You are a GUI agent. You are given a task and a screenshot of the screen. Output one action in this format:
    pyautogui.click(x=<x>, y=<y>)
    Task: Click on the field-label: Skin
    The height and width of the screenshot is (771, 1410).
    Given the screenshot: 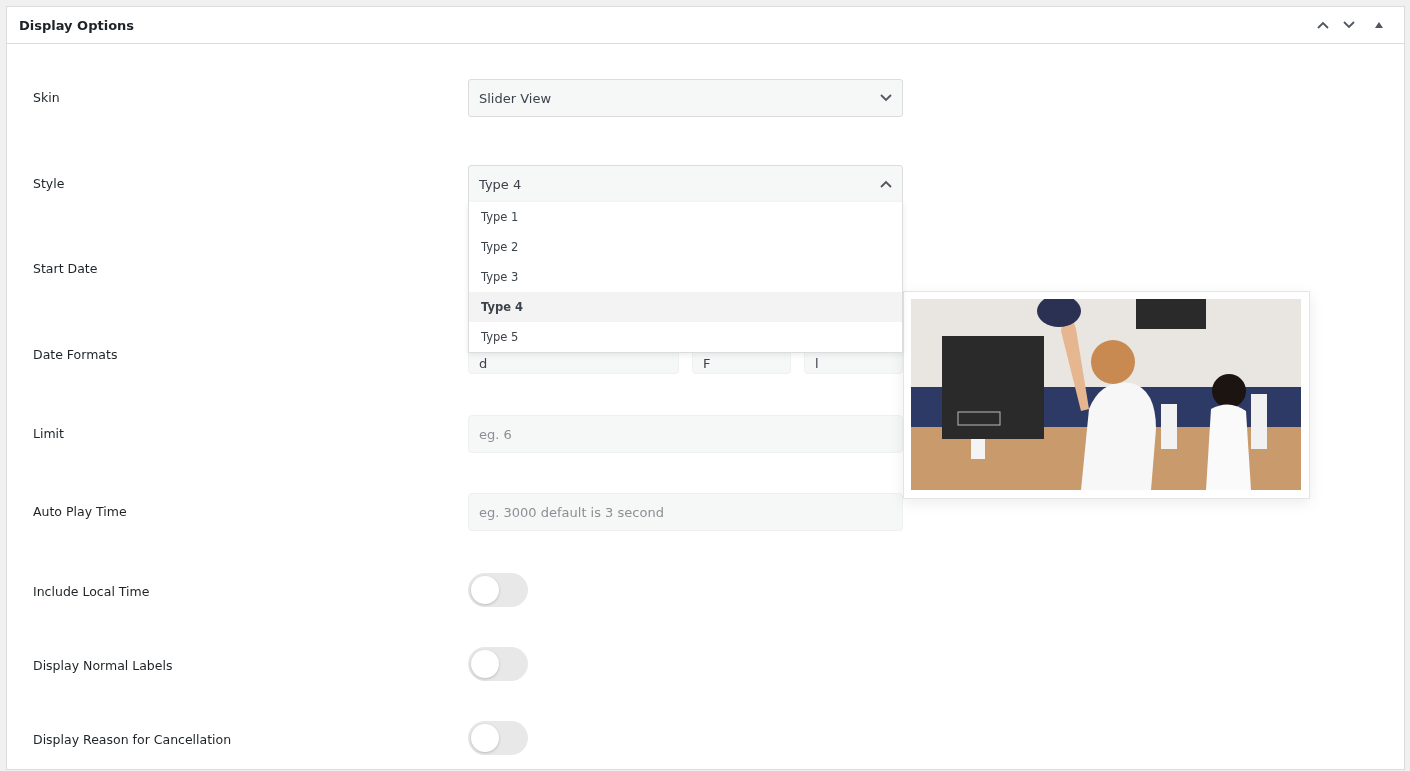 What is the action you would take?
    pyautogui.click(x=47, y=98)
    